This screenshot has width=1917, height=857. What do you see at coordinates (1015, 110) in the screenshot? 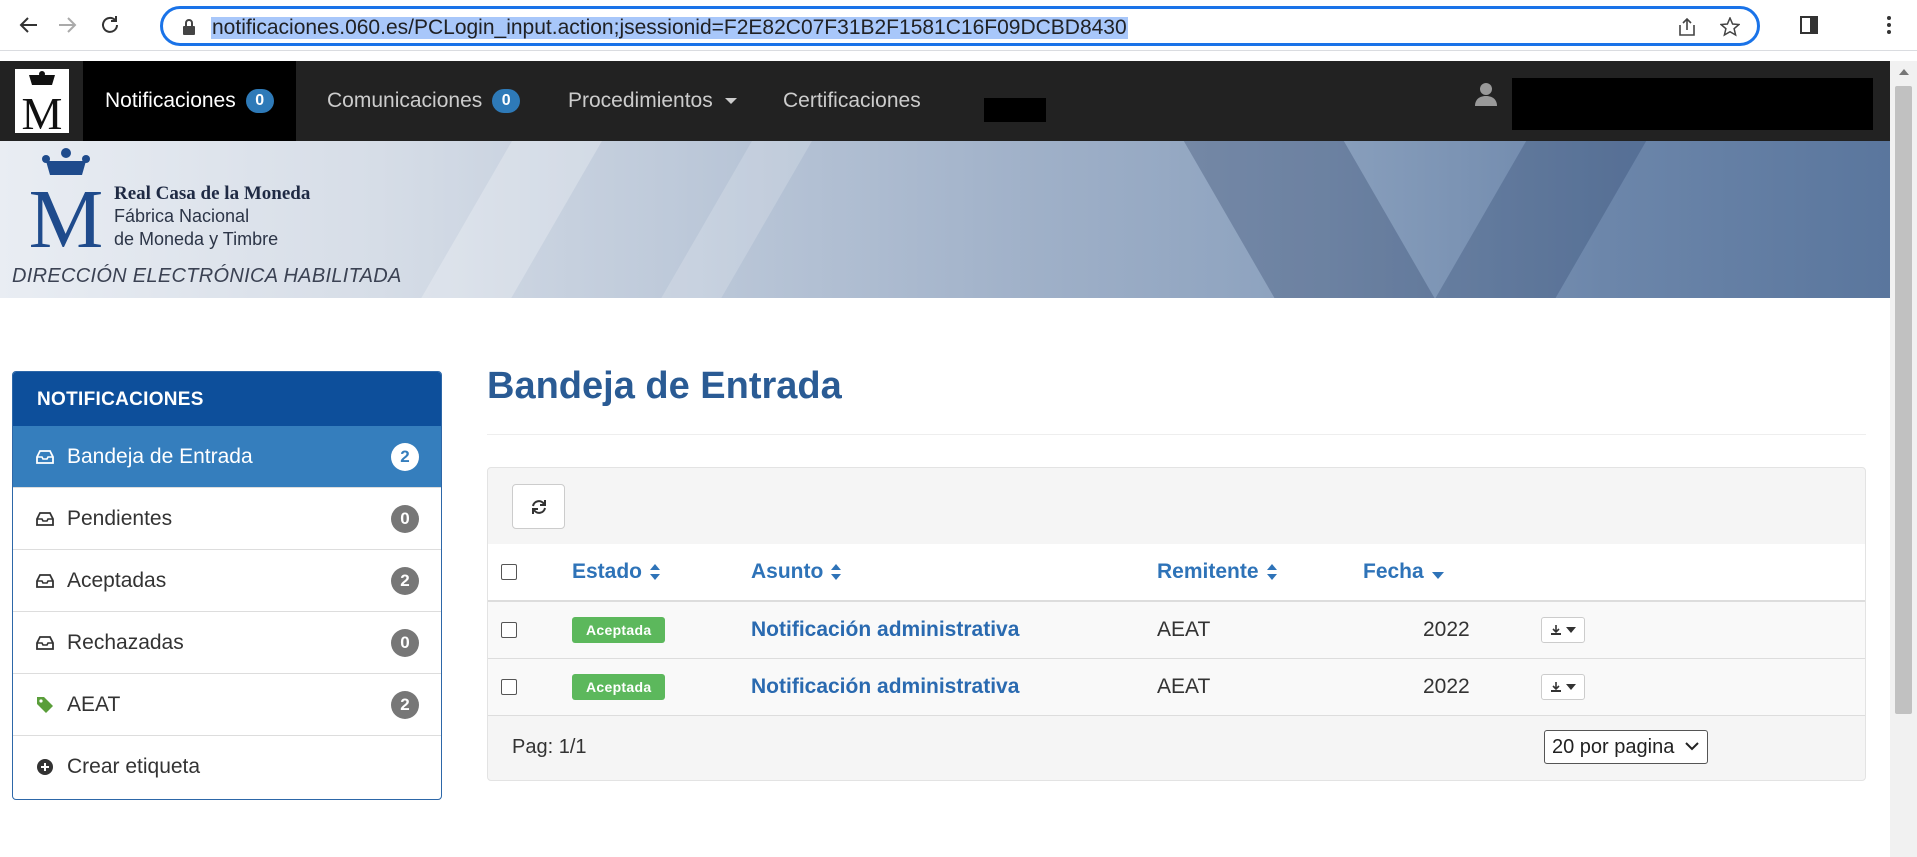
I see `redacted-block` at bounding box center [1015, 110].